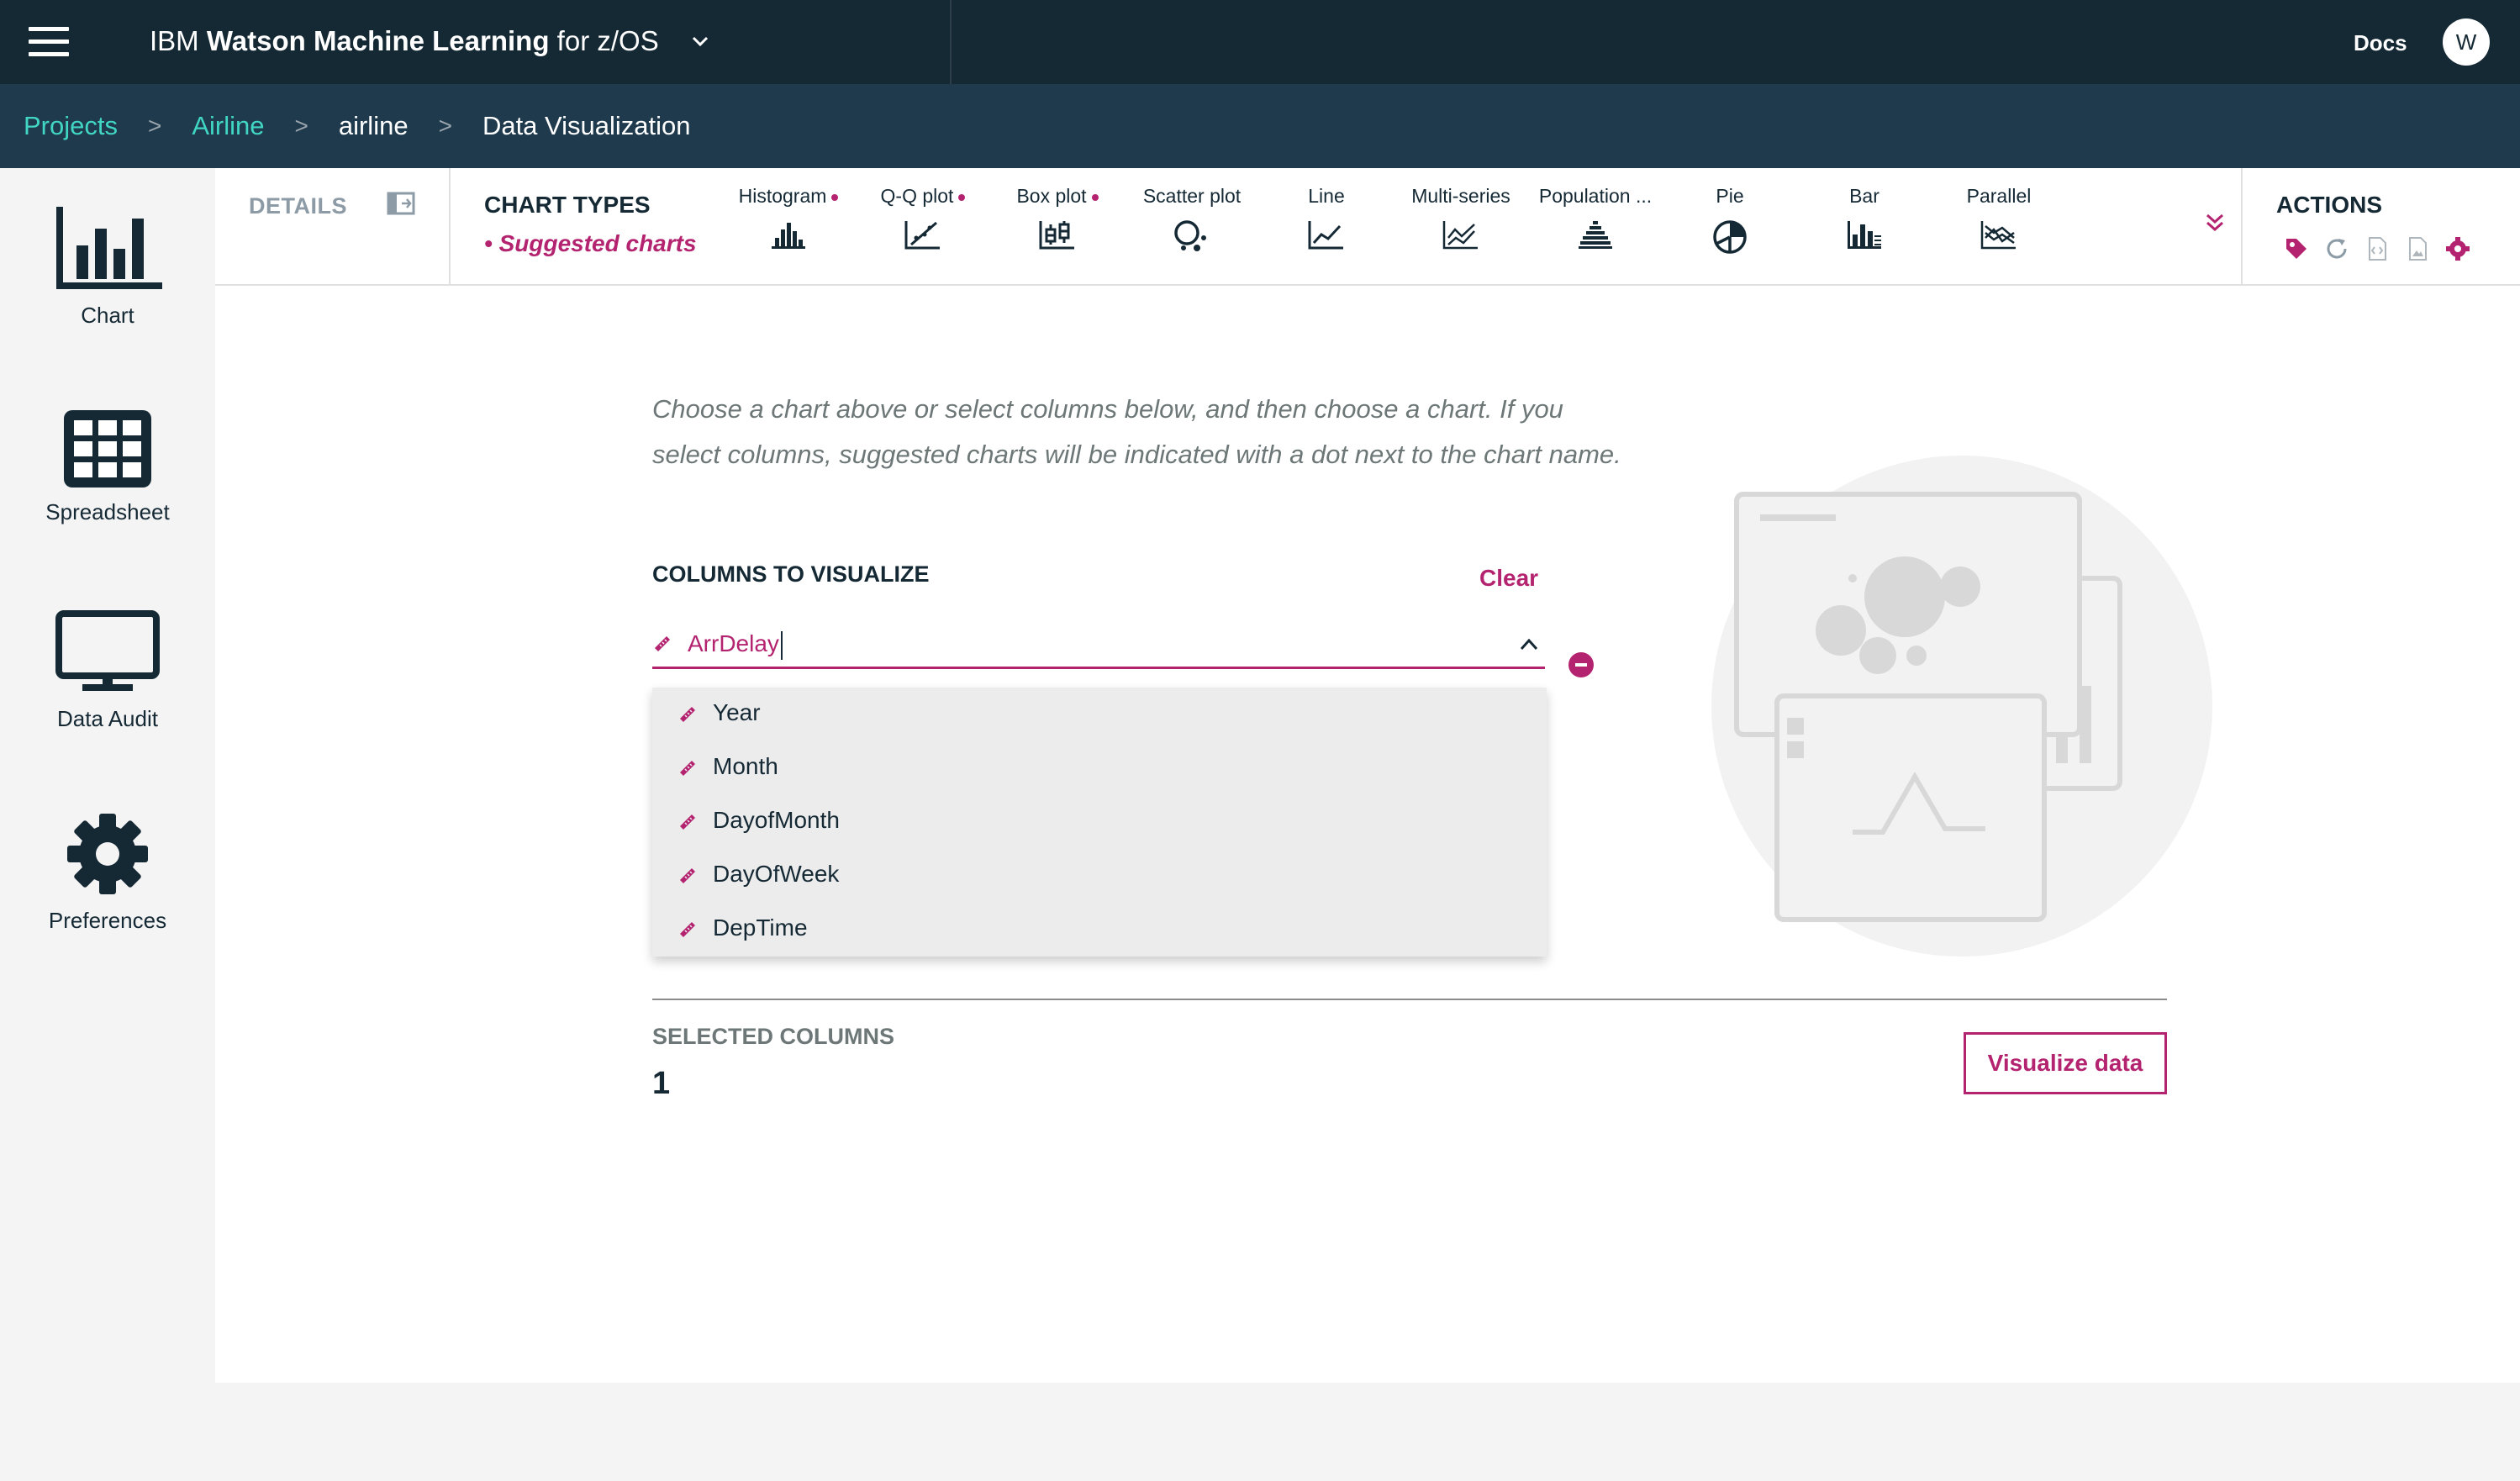 The image size is (2520, 1481). Describe the element at coordinates (49, 42) in the screenshot. I see `hamburger-menu-icon` at that location.